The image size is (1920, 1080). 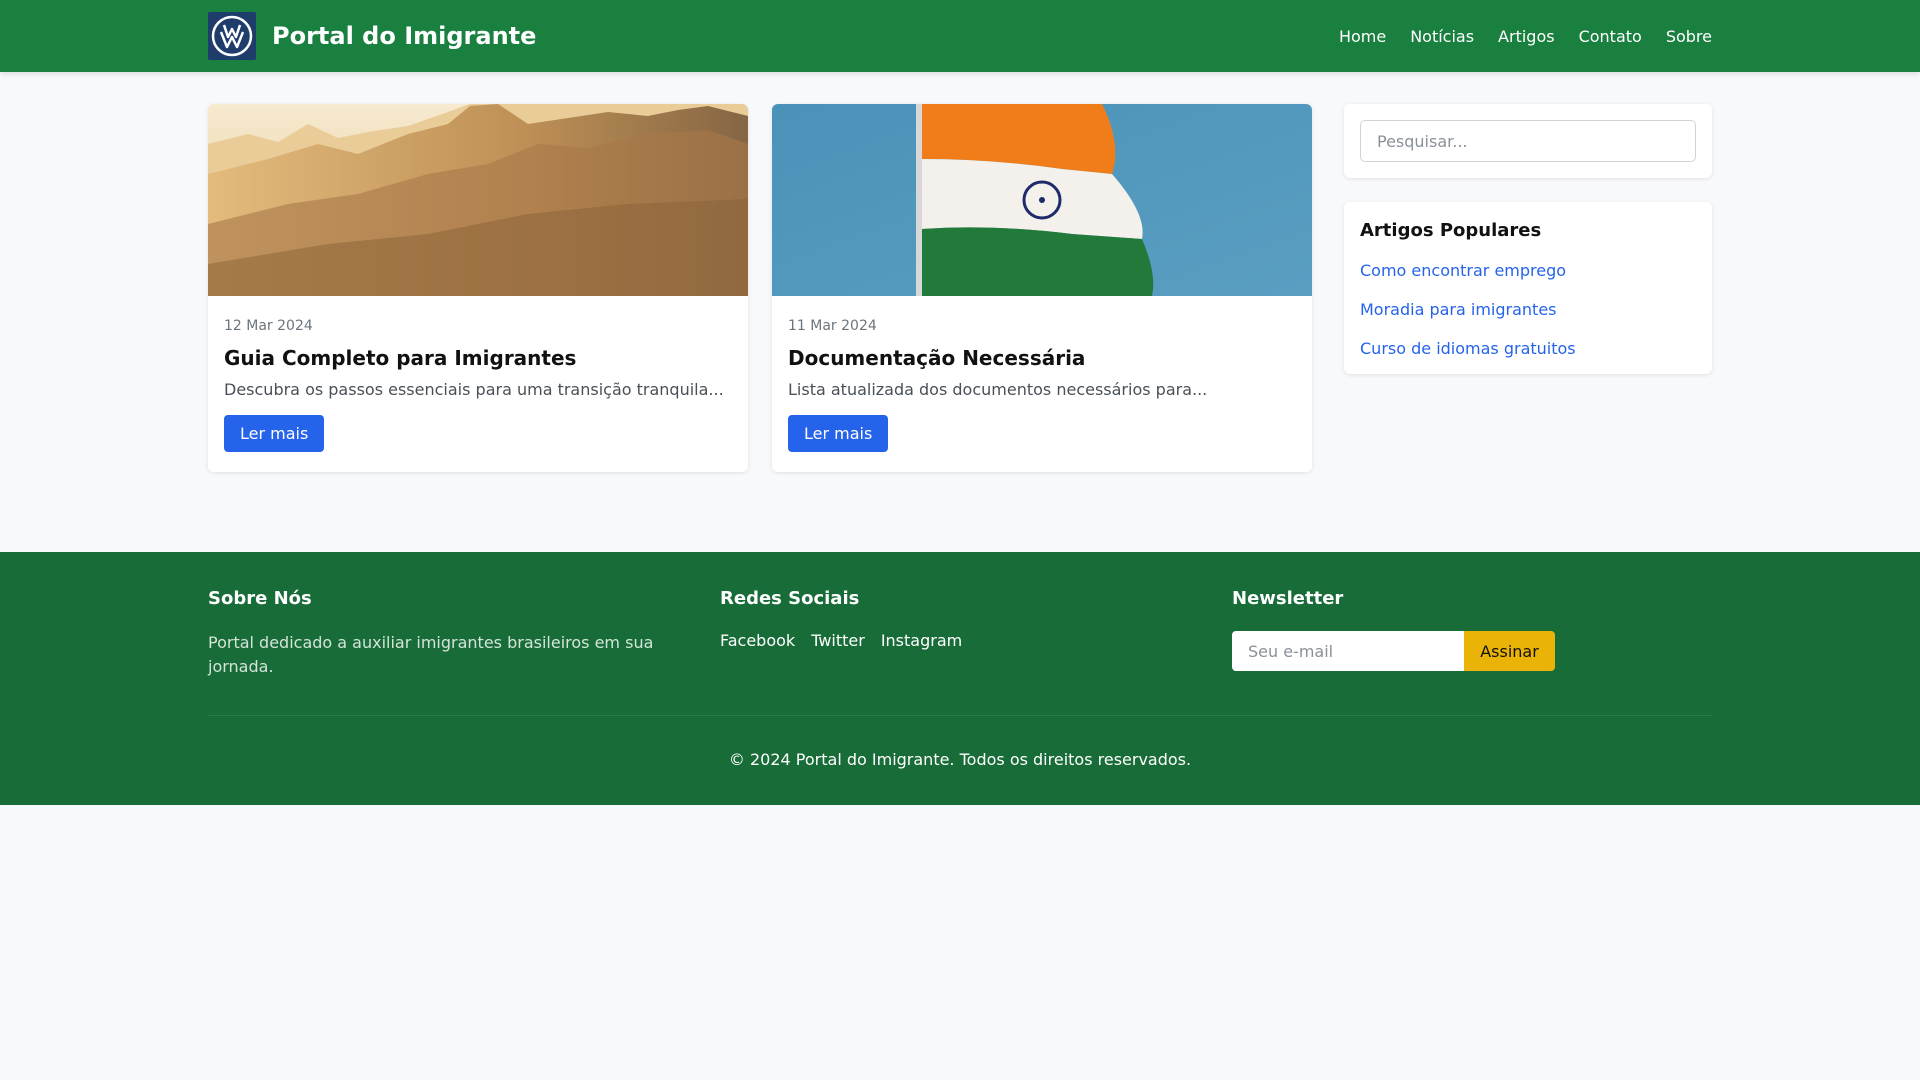 What do you see at coordinates (1451, 230) in the screenshot?
I see `popular-title: Artigos Populares` at bounding box center [1451, 230].